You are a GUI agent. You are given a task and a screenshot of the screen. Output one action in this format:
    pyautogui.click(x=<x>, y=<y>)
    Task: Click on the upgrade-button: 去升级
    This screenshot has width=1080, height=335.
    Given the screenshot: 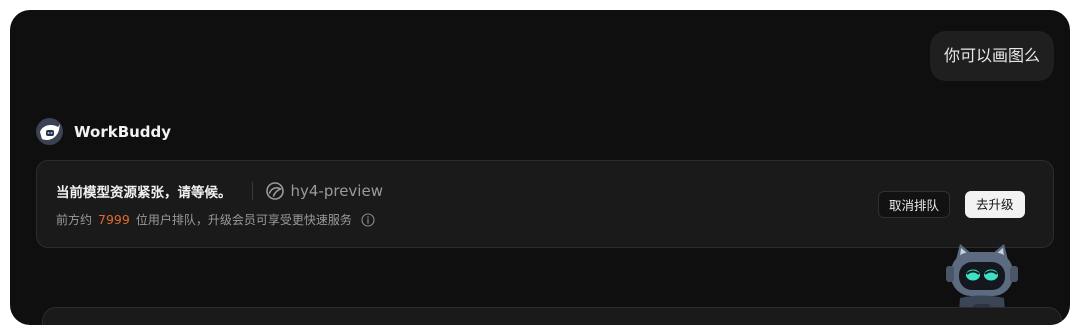 What is the action you would take?
    pyautogui.click(x=995, y=204)
    